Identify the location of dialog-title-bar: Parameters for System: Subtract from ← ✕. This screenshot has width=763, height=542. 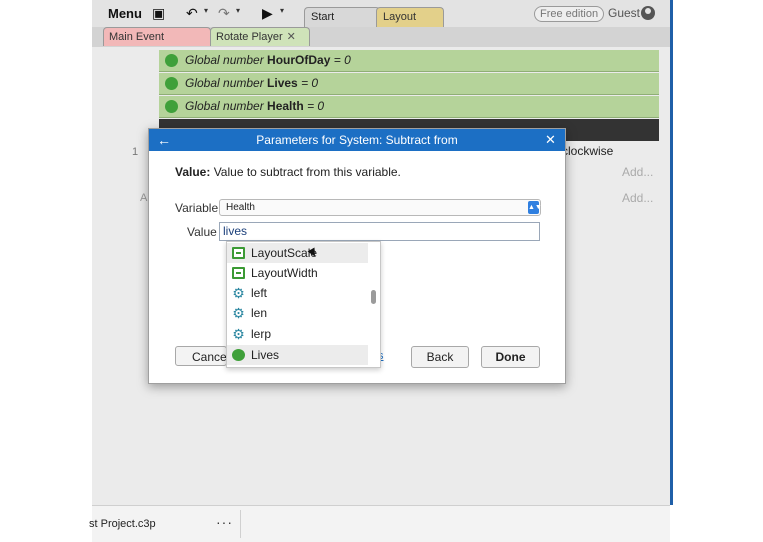
(357, 140).